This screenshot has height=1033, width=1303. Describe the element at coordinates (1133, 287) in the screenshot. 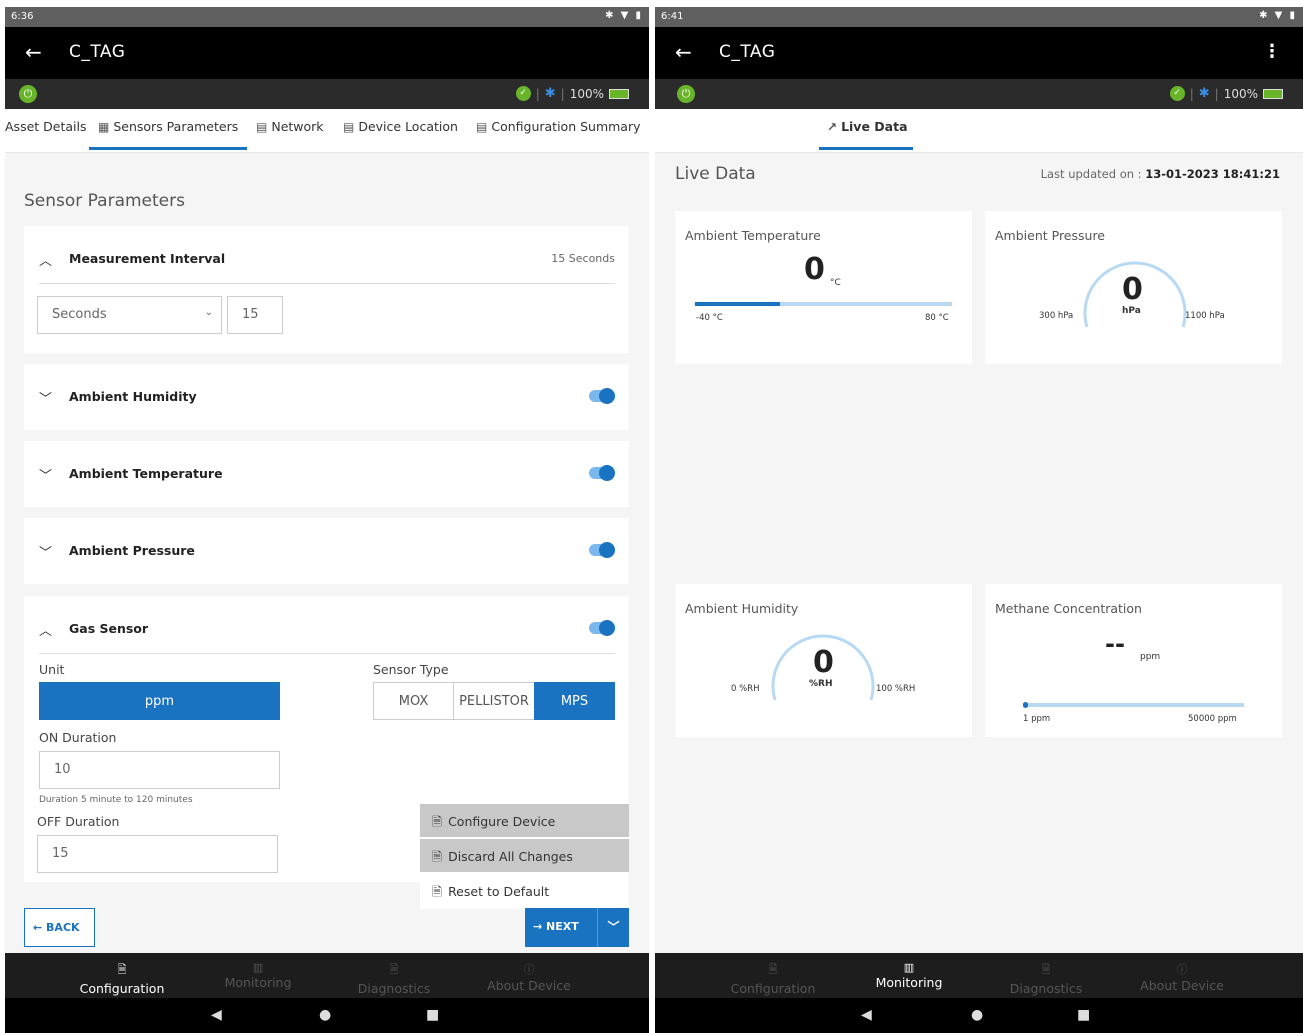

I see `pressure-widget: Ambient Pressure 0 hPa 300 hPa 1100 hPa` at that location.